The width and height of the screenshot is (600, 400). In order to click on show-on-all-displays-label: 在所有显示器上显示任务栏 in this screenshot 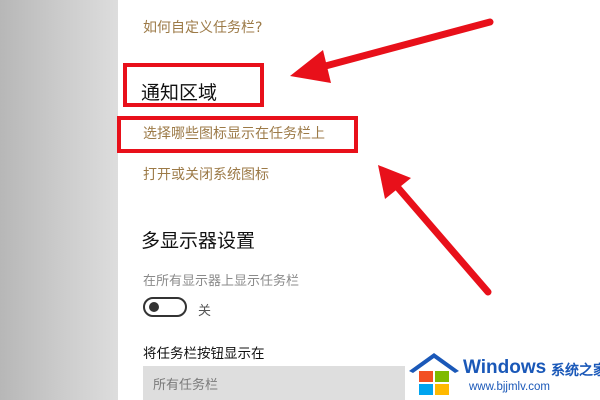, I will do `click(221, 281)`.